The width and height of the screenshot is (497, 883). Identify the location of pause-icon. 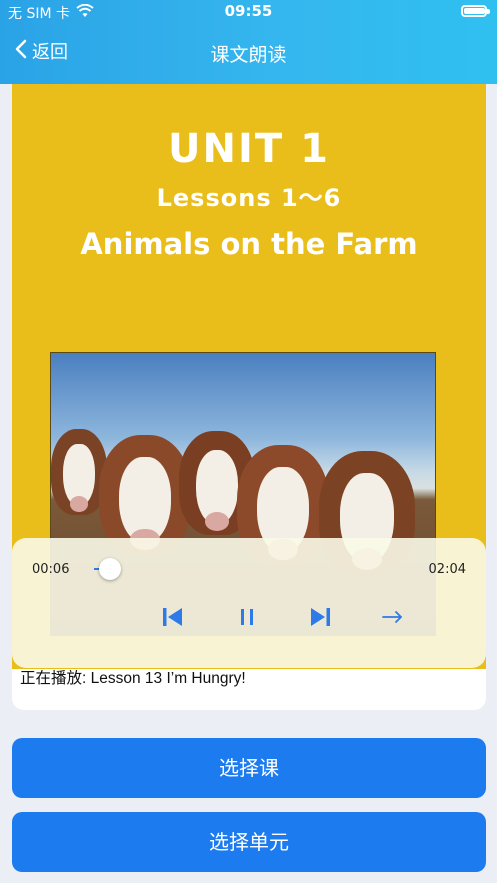
(247, 617).